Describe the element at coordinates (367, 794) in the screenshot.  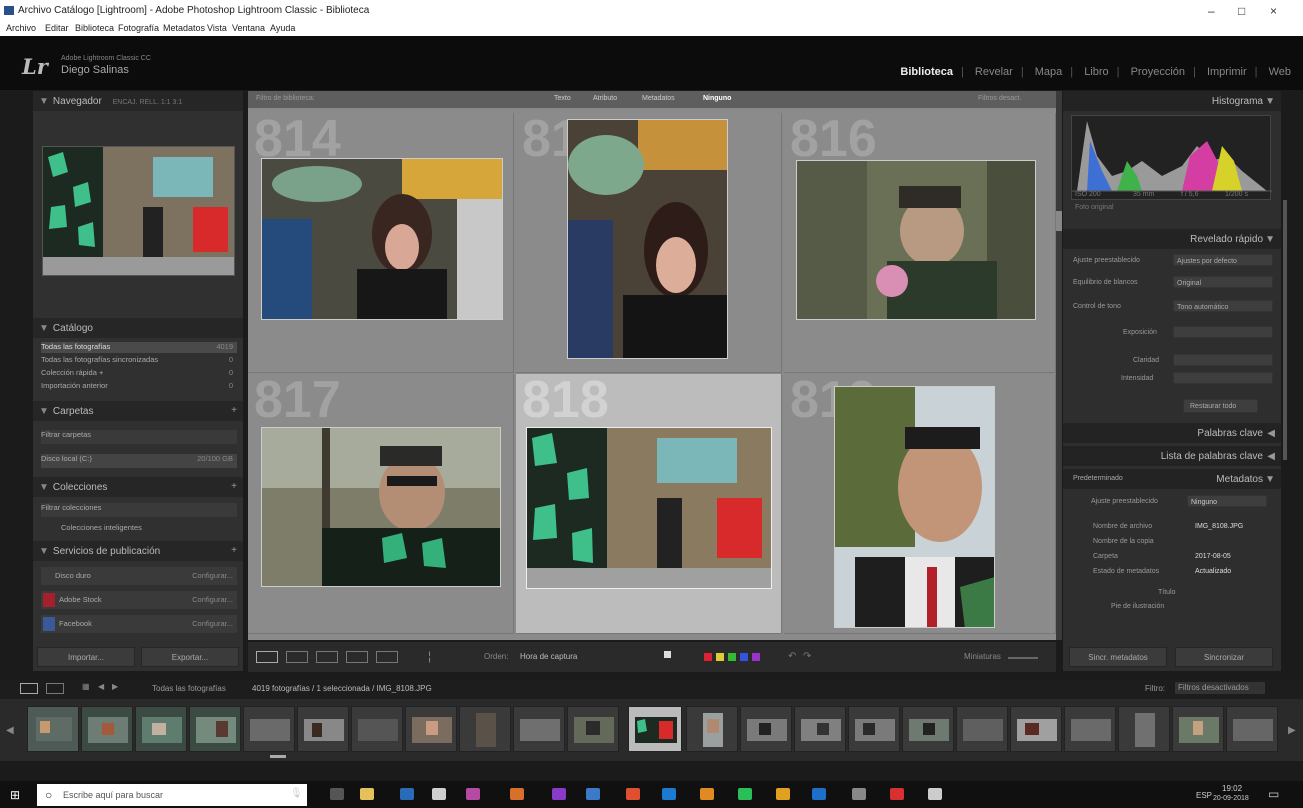
I see `store-icon` at that location.